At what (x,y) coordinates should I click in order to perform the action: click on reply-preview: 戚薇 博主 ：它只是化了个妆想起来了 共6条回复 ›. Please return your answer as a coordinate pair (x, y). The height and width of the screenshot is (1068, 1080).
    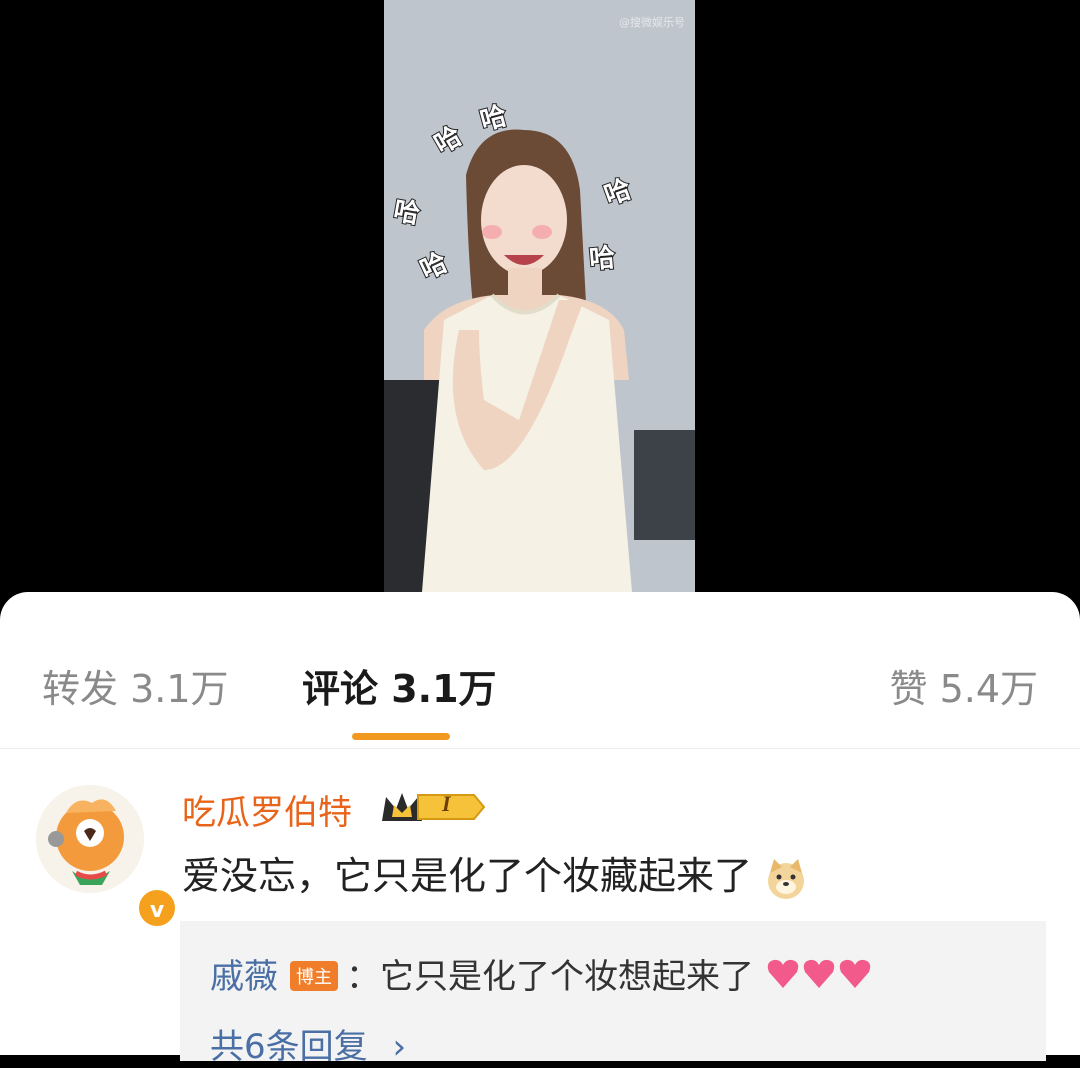
    Looking at the image, I should click on (613, 994).